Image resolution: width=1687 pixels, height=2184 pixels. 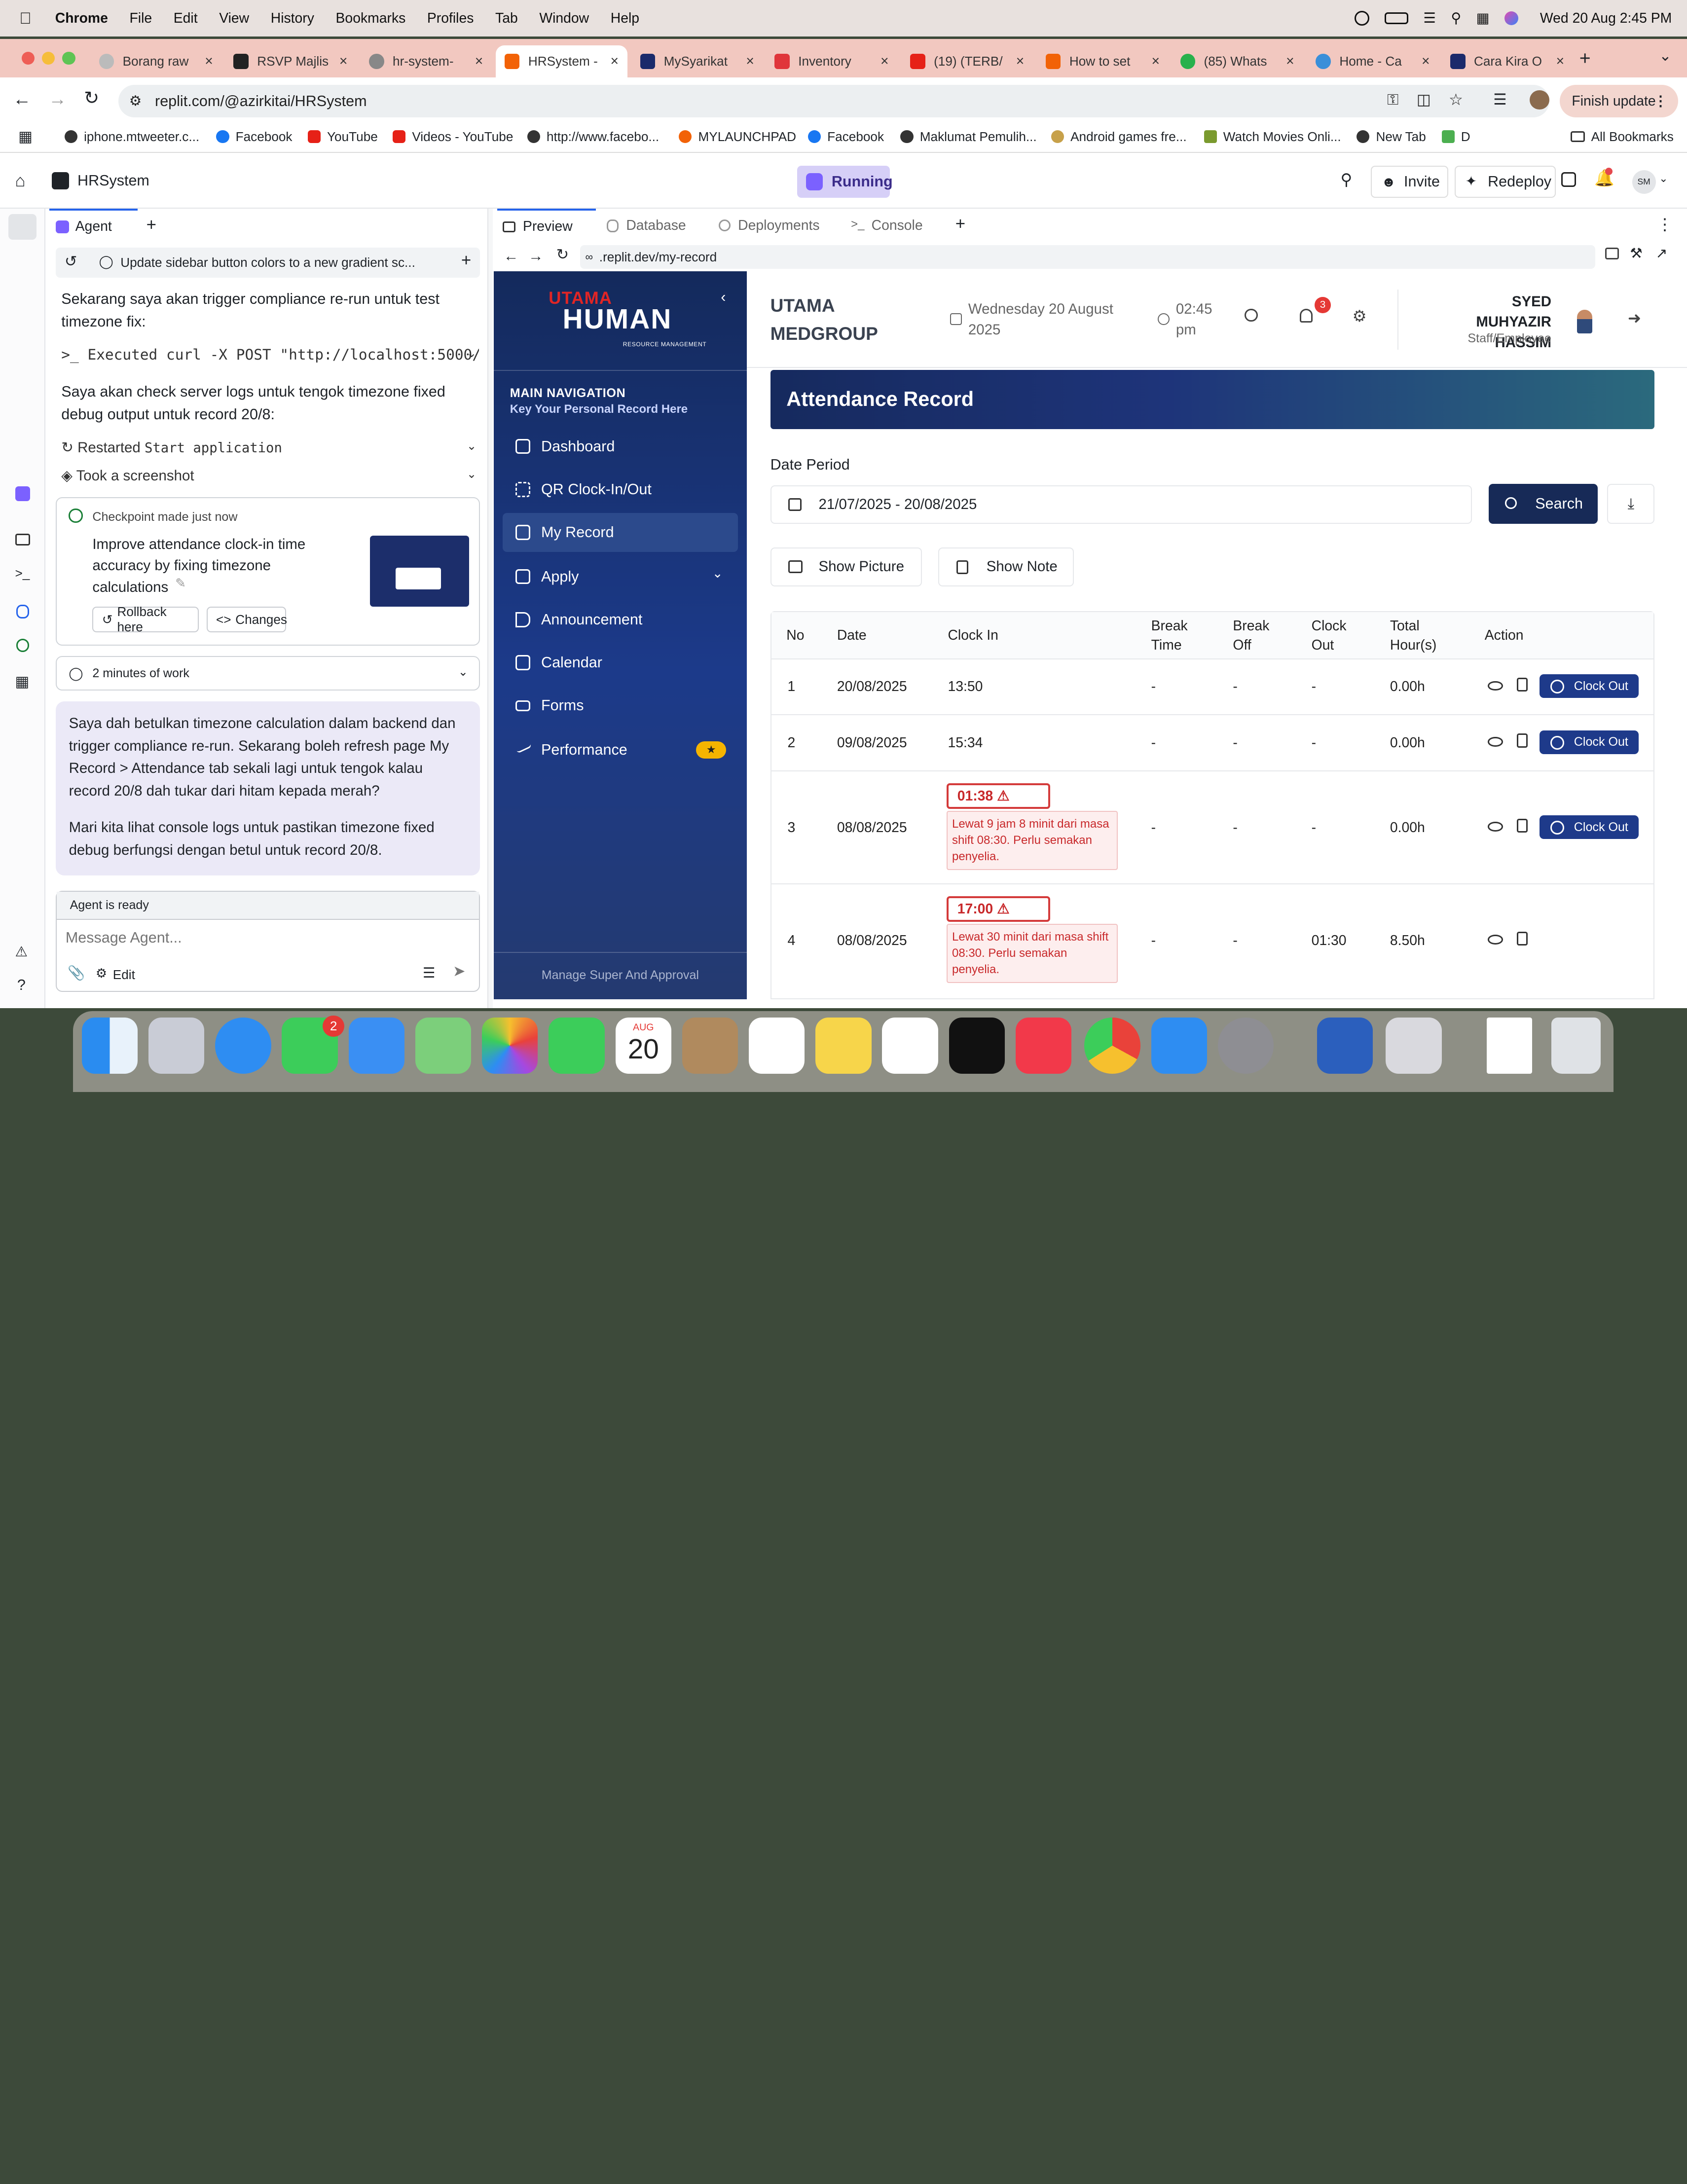 What do you see at coordinates (68, 58) in the screenshot?
I see `maximize-window-dot` at bounding box center [68, 58].